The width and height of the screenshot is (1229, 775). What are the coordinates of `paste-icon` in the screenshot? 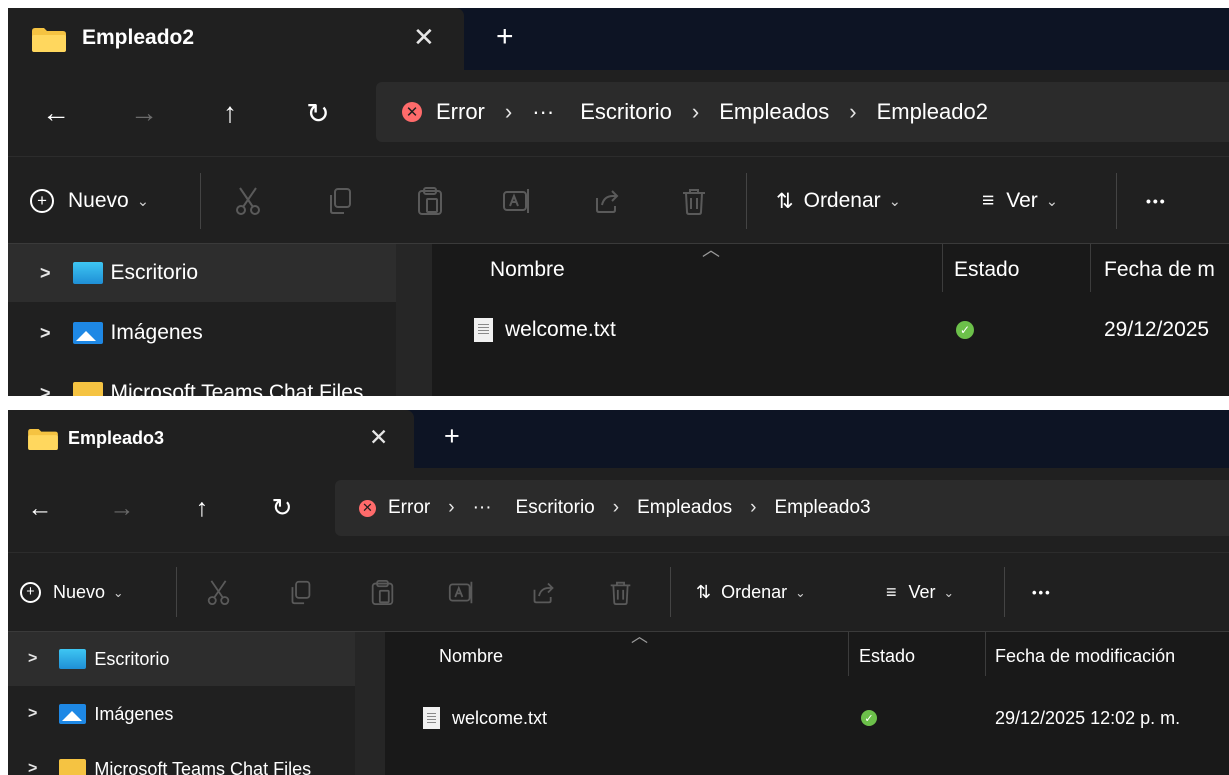 It's located at (430, 201).